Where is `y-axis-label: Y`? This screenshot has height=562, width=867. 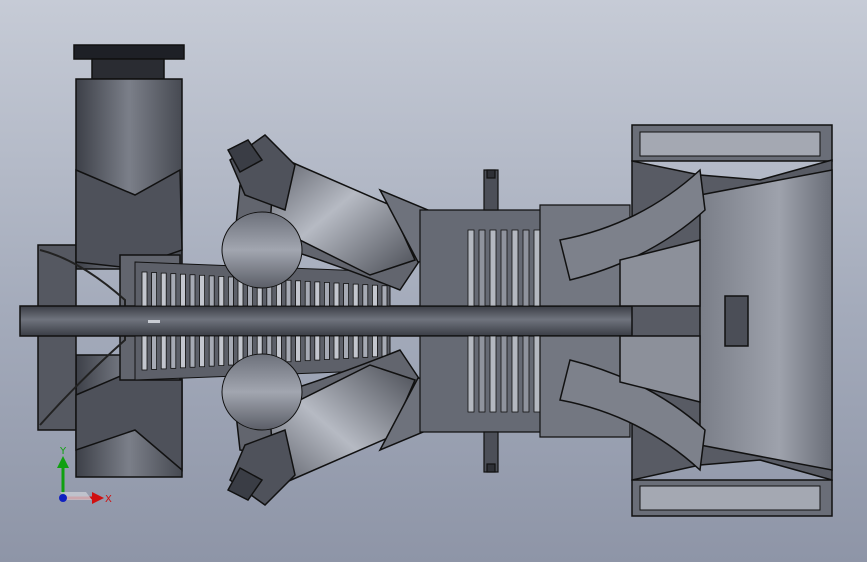
y-axis-label: Y is located at coordinates (63, 451).